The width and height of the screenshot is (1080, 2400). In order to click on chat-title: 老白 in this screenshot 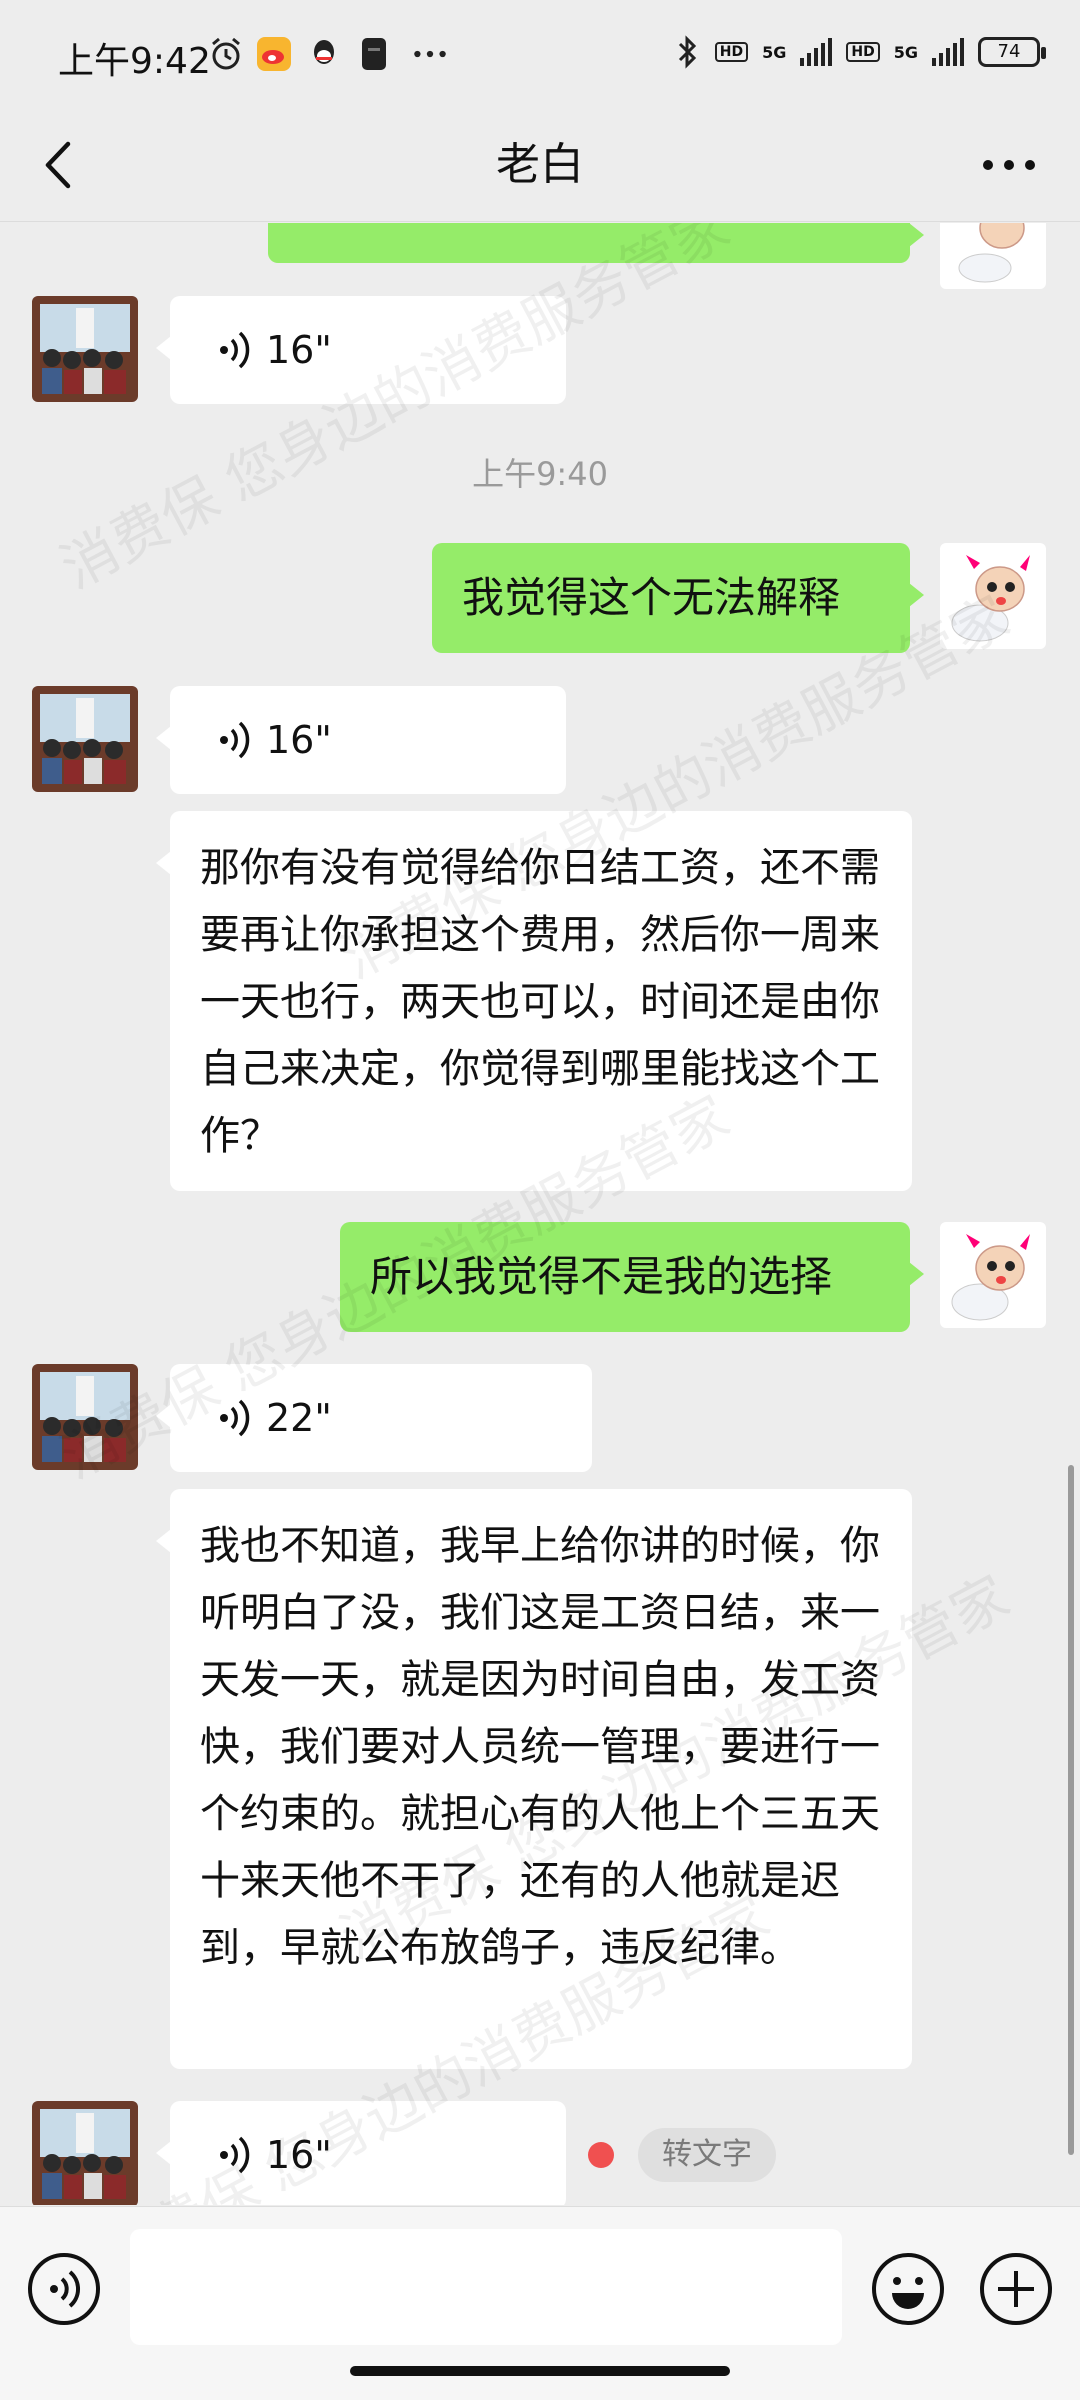, I will do `click(540, 164)`.